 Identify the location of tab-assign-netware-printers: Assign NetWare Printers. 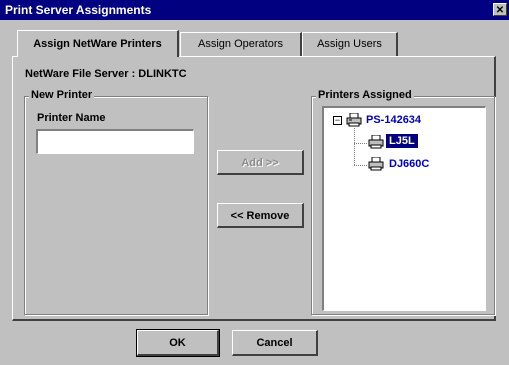
(98, 43).